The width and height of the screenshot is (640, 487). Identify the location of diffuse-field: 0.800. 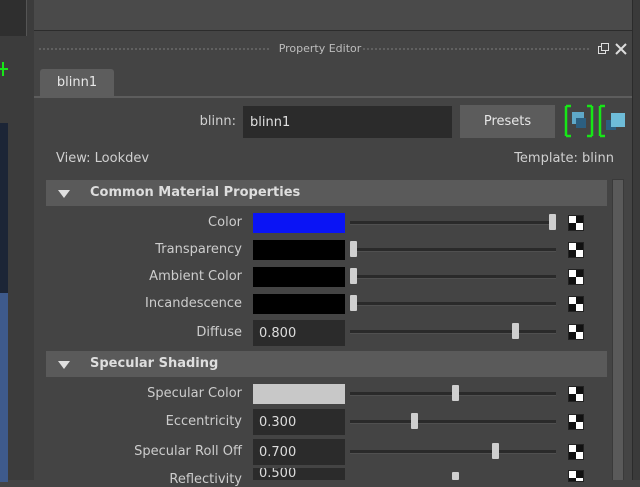
(299, 333).